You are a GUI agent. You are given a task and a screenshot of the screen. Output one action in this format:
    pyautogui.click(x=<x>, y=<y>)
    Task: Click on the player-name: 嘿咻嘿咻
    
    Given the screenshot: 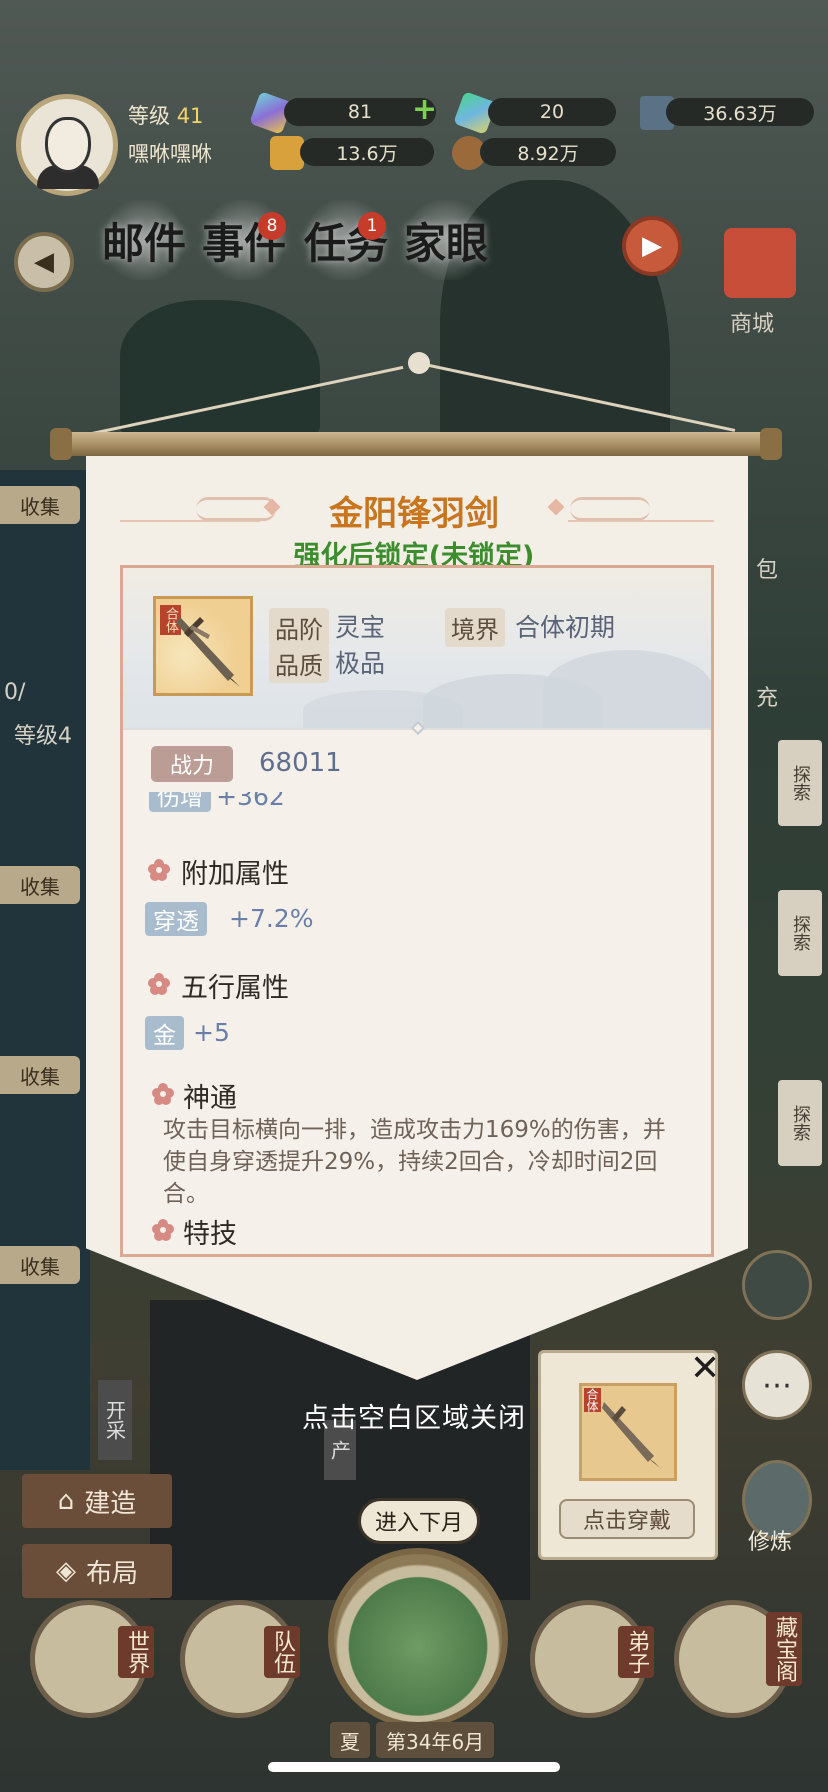 What is the action you would take?
    pyautogui.click(x=170, y=154)
    